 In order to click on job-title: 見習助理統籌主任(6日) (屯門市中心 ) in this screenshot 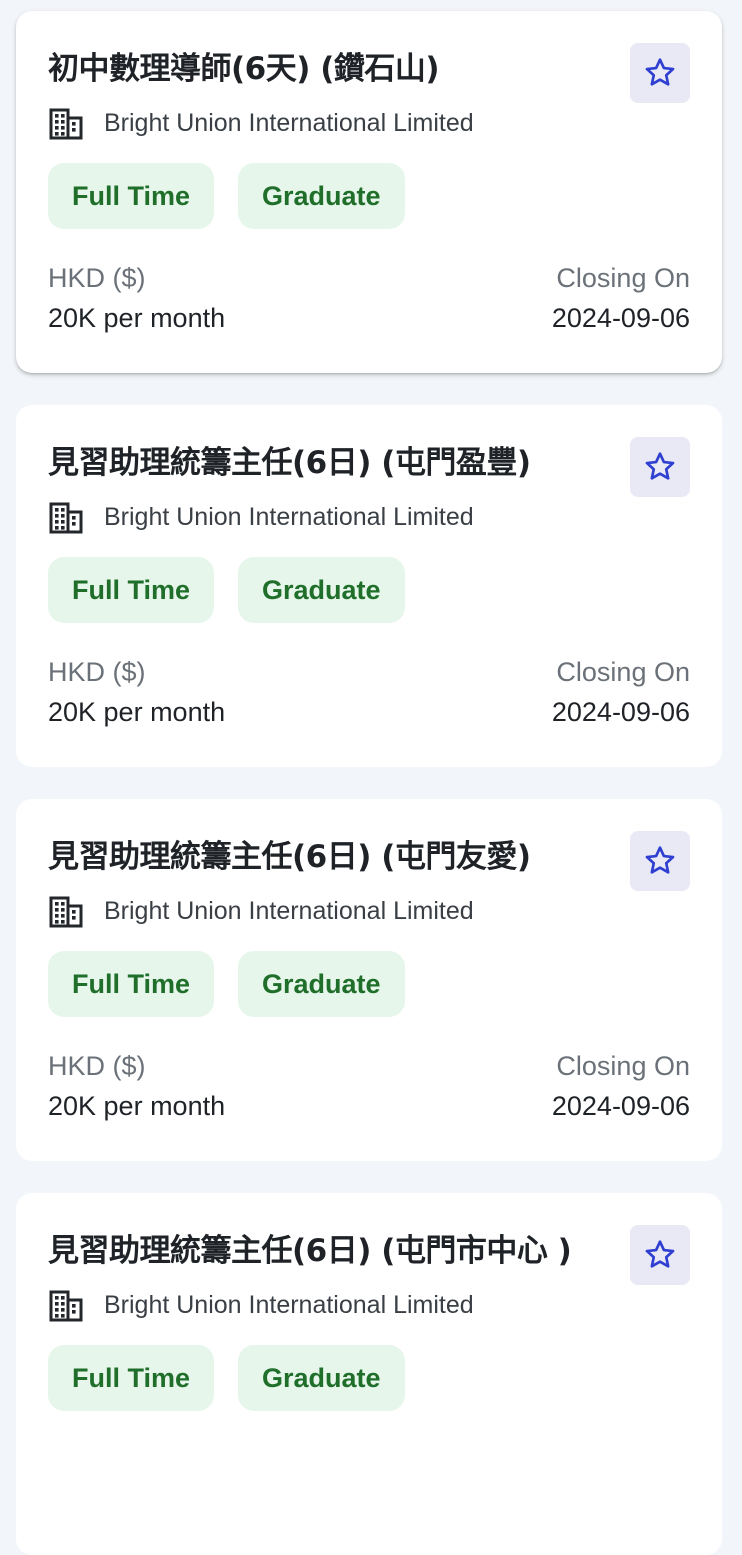, I will do `click(328, 1251)`.